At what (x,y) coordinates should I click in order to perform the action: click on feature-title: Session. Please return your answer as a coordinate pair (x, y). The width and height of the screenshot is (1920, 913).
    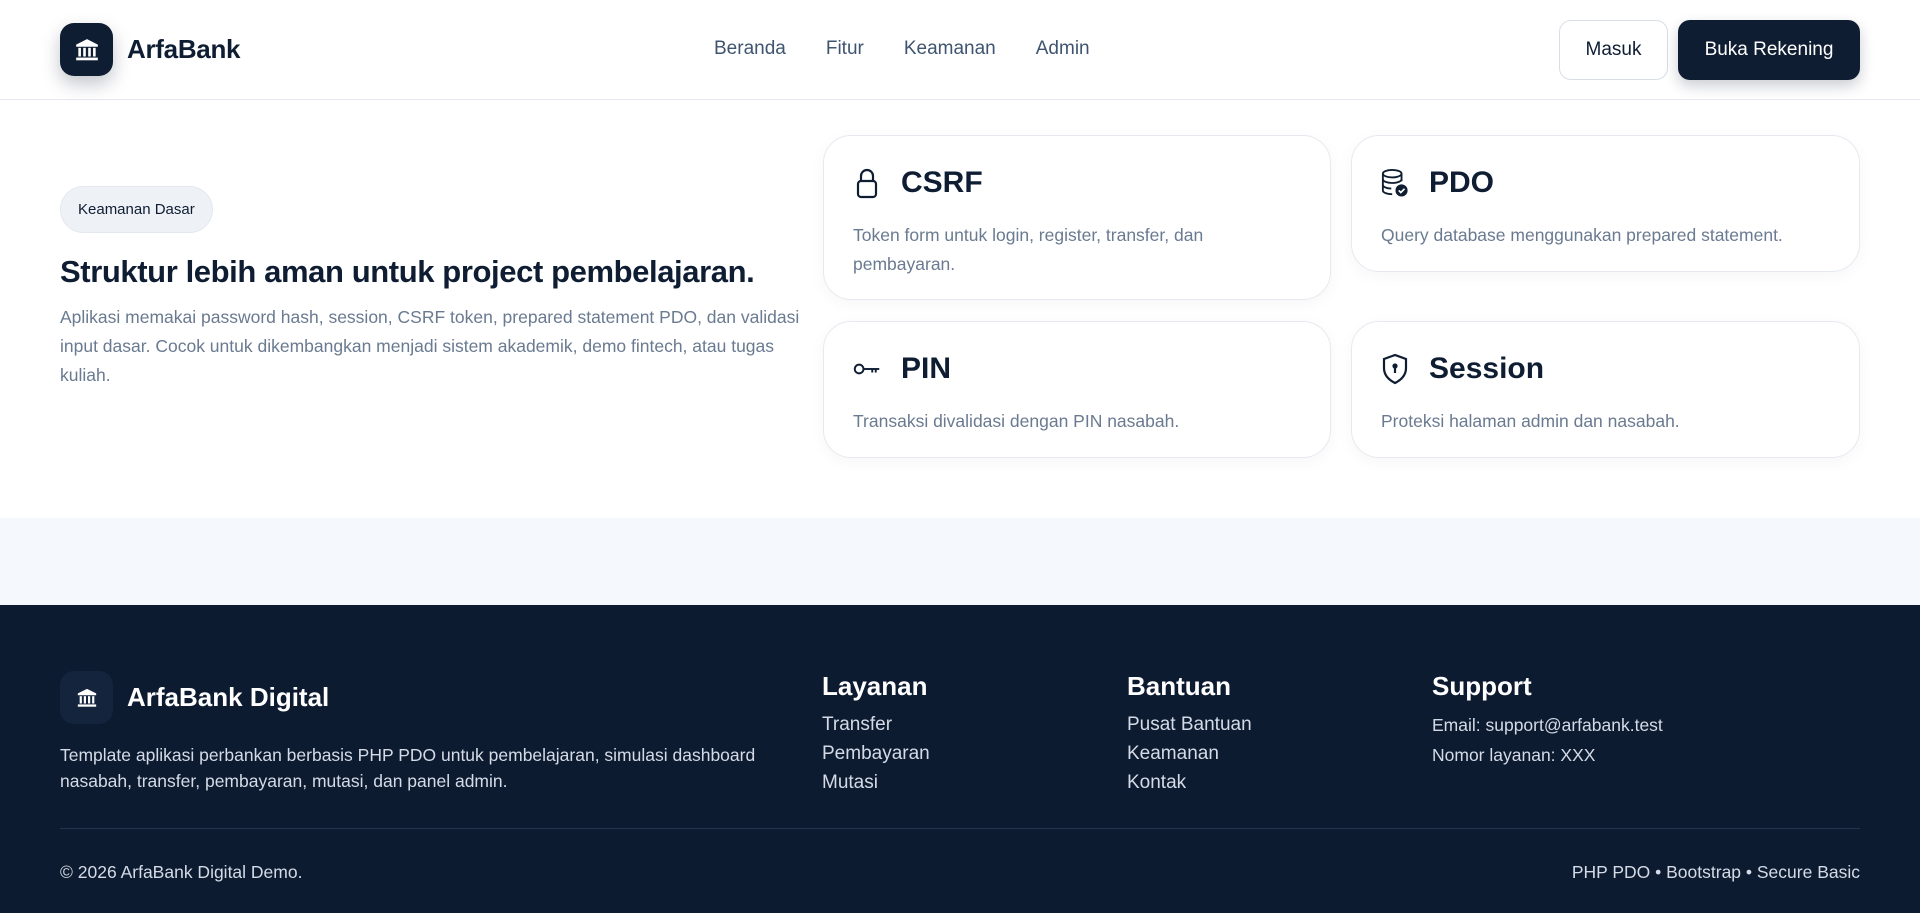
    Looking at the image, I should click on (1487, 368).